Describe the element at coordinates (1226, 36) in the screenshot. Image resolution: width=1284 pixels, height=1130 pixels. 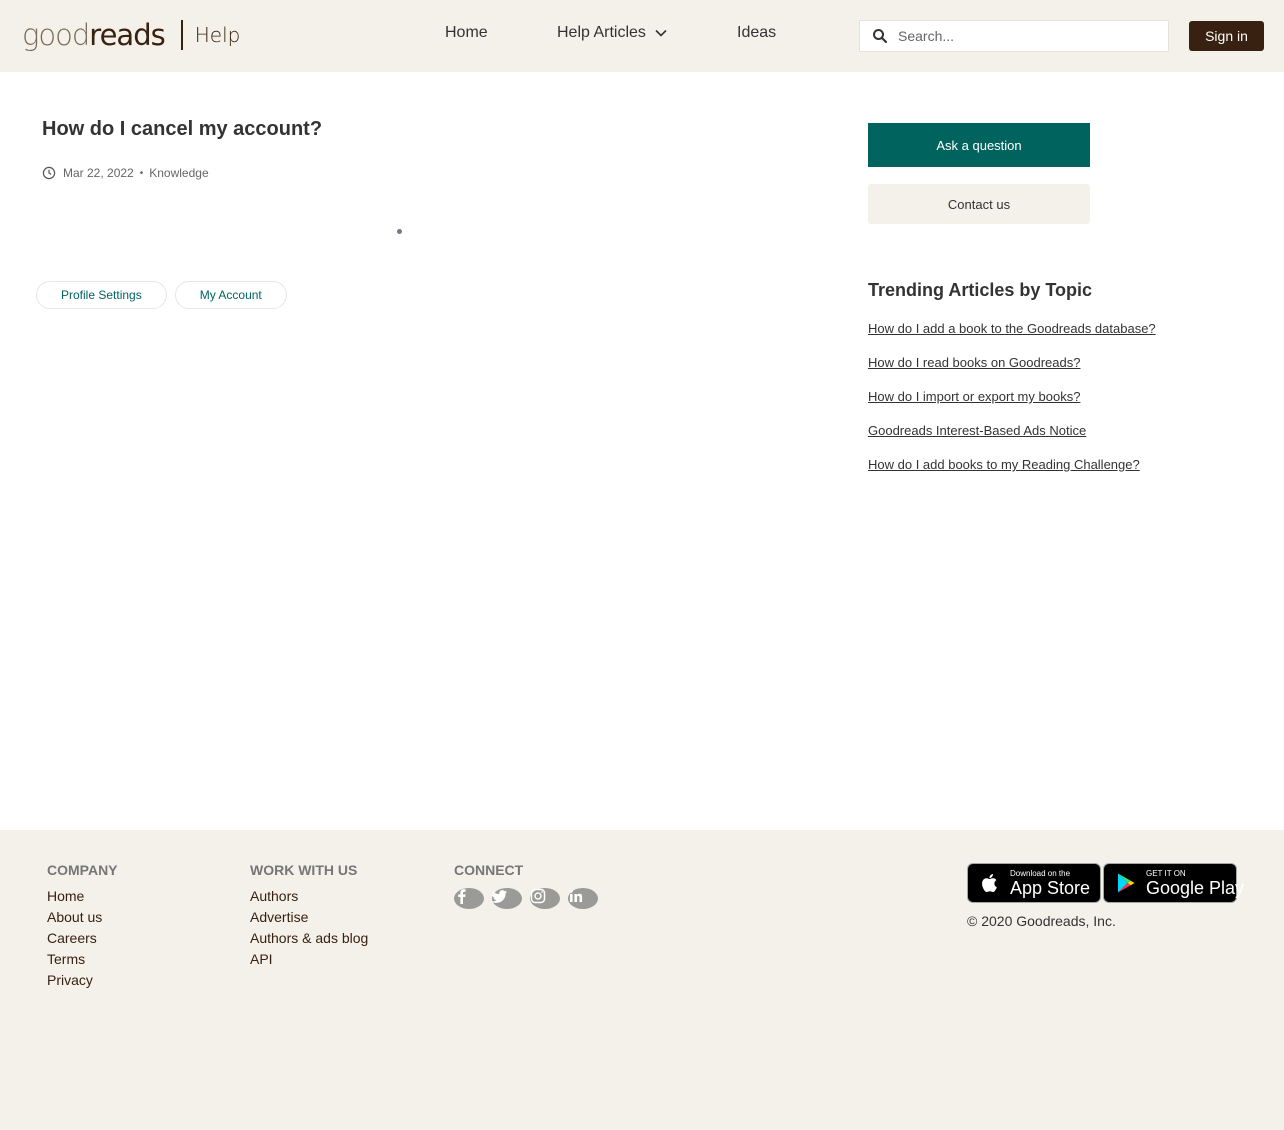
I see `sign-in-button: Sign in` at that location.